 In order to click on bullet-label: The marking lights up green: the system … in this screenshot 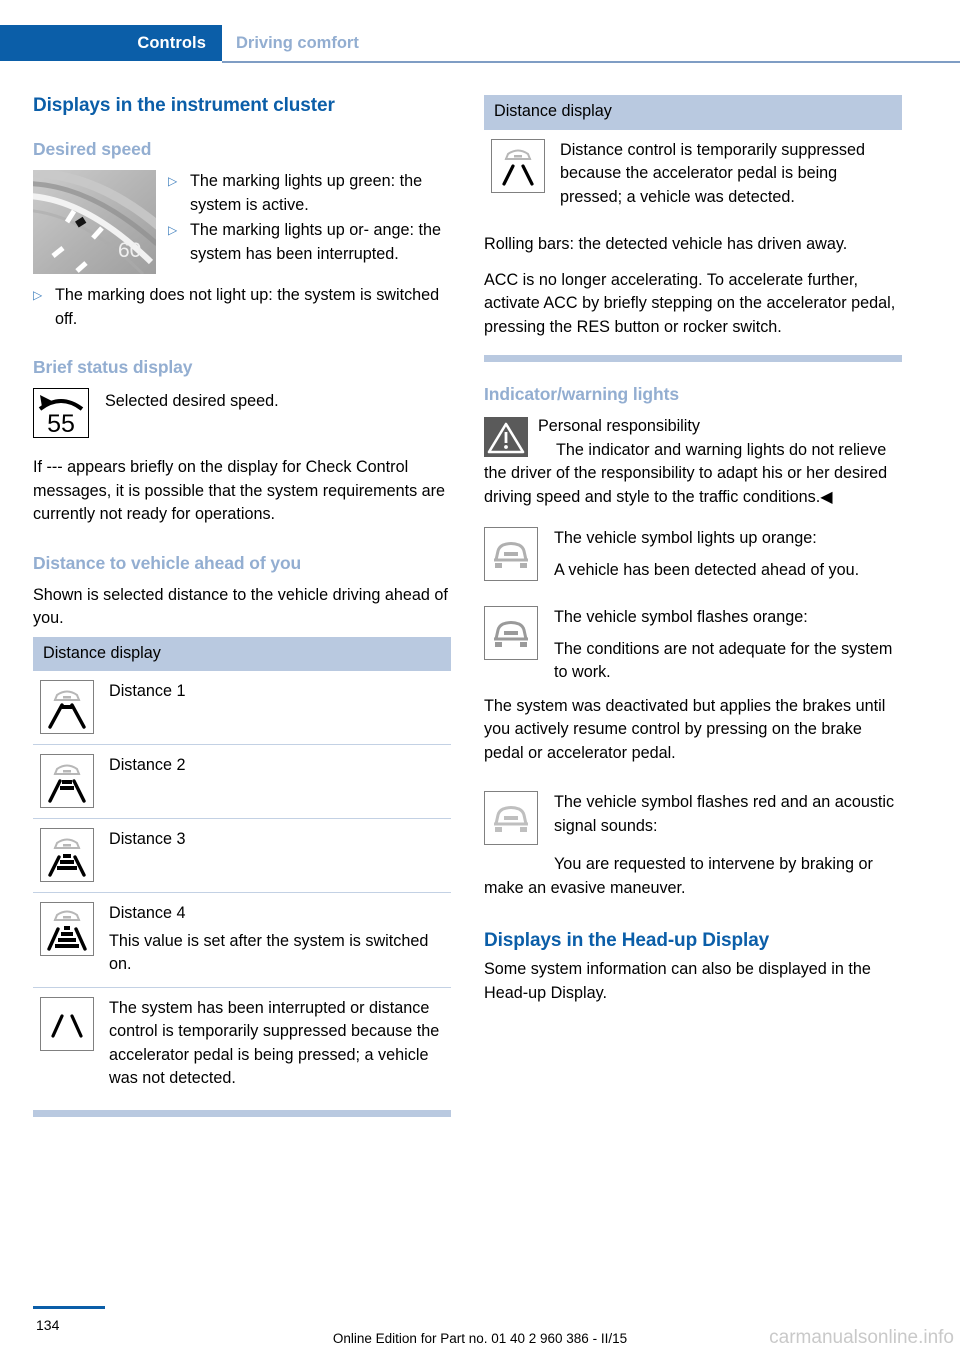, I will do `click(306, 193)`.